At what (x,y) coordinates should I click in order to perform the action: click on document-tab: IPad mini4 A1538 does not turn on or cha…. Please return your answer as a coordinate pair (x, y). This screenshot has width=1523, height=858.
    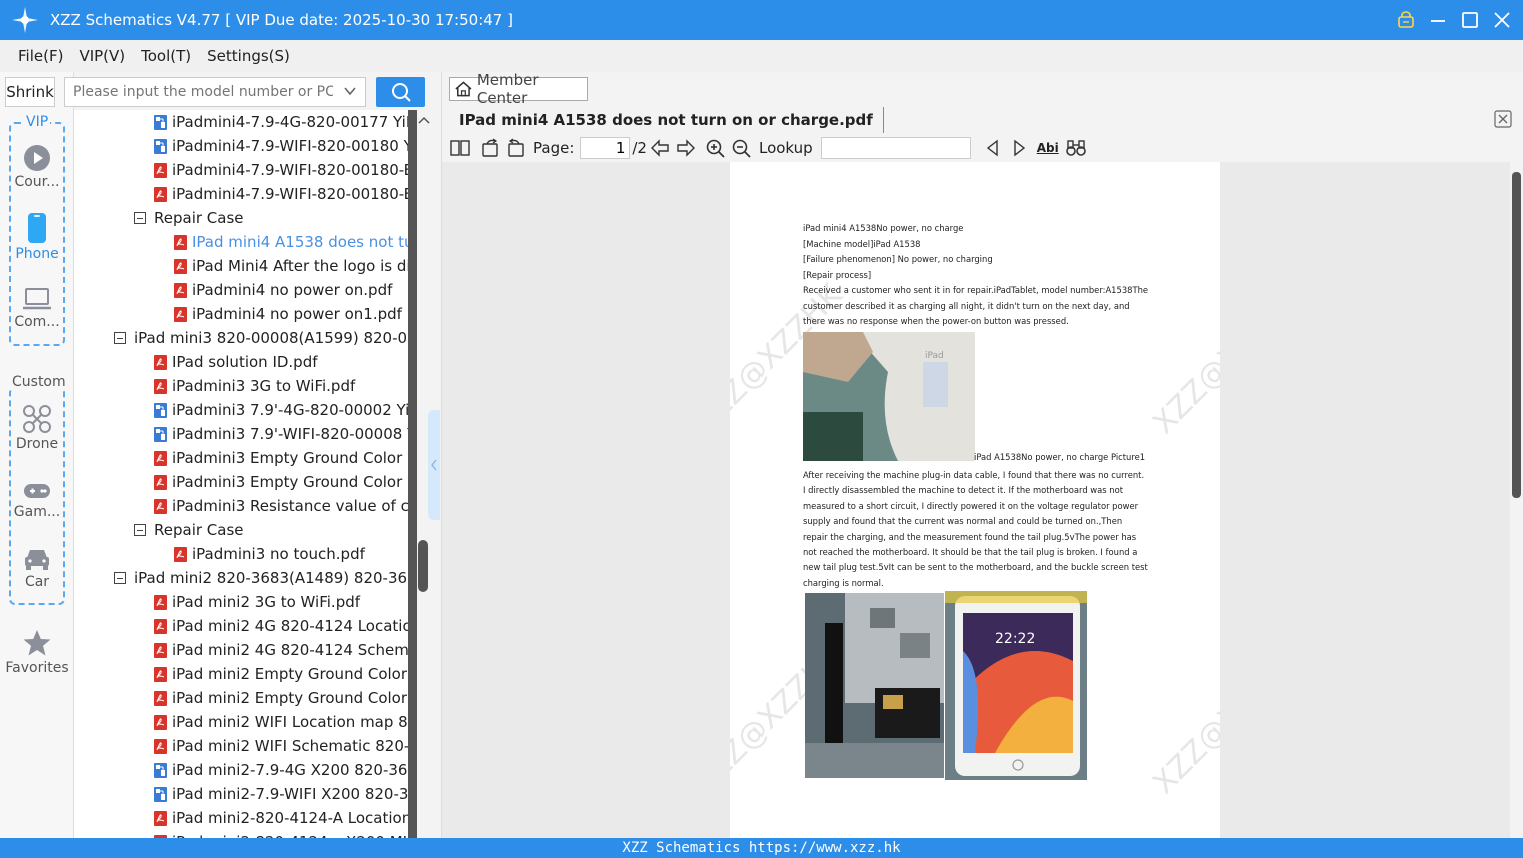
    Looking at the image, I should click on (666, 120).